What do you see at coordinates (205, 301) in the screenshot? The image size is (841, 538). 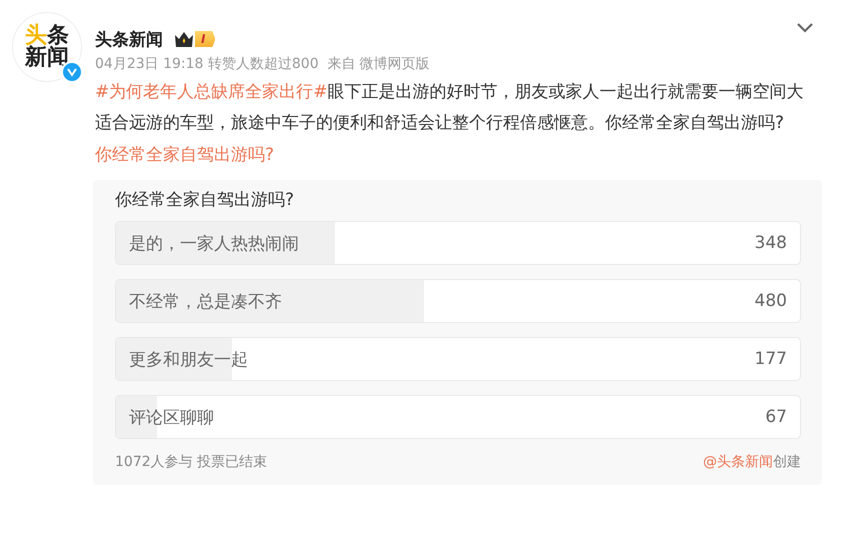 I see `option-label: 不经常，总是凑不齐` at bounding box center [205, 301].